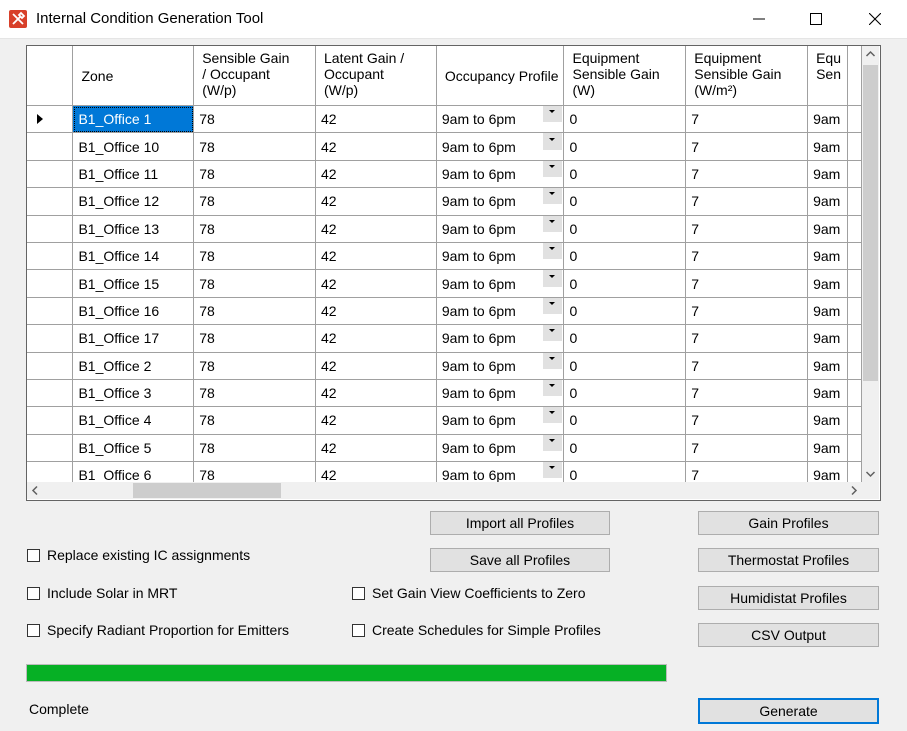 Image resolution: width=907 pixels, height=731 pixels. What do you see at coordinates (788, 523) in the screenshot?
I see `gain-profiles-button: Gain Profiles` at bounding box center [788, 523].